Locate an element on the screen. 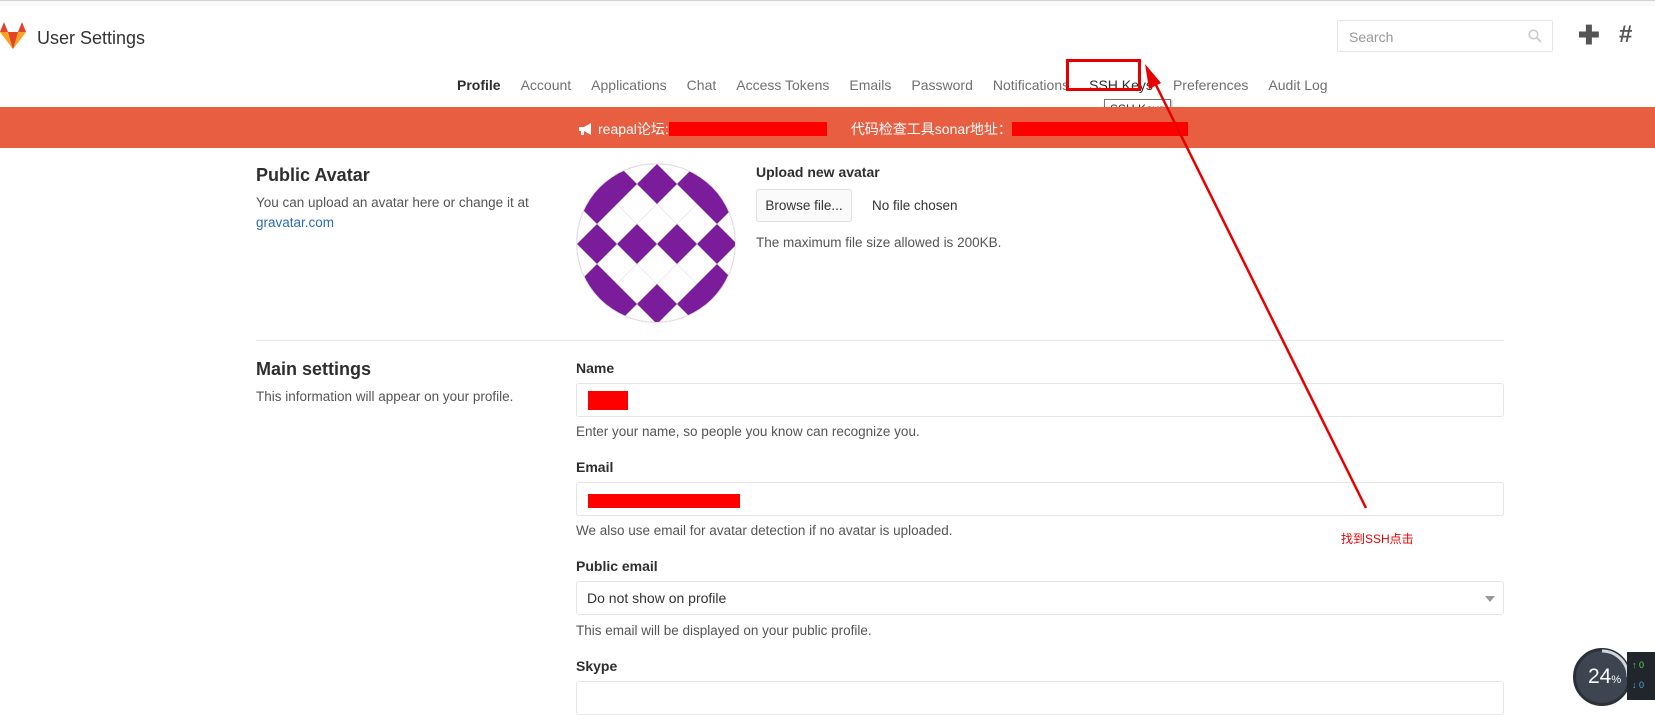 Image resolution: width=1655 pixels, height=715 pixels. tab-password: Password is located at coordinates (941, 85).